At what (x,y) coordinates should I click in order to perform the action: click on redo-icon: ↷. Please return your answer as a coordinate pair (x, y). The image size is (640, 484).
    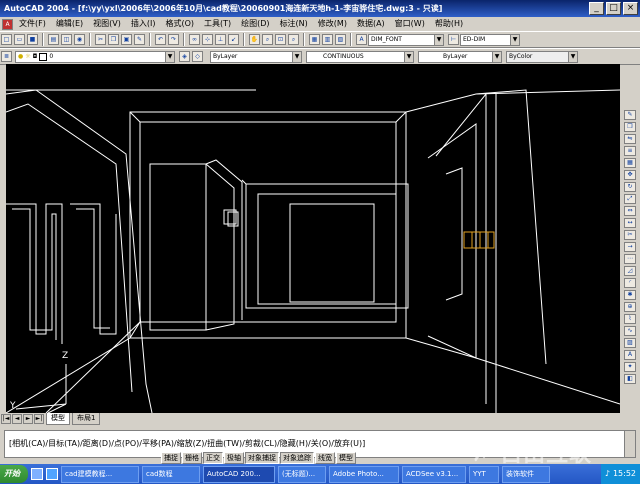
    Looking at the image, I should click on (173, 39).